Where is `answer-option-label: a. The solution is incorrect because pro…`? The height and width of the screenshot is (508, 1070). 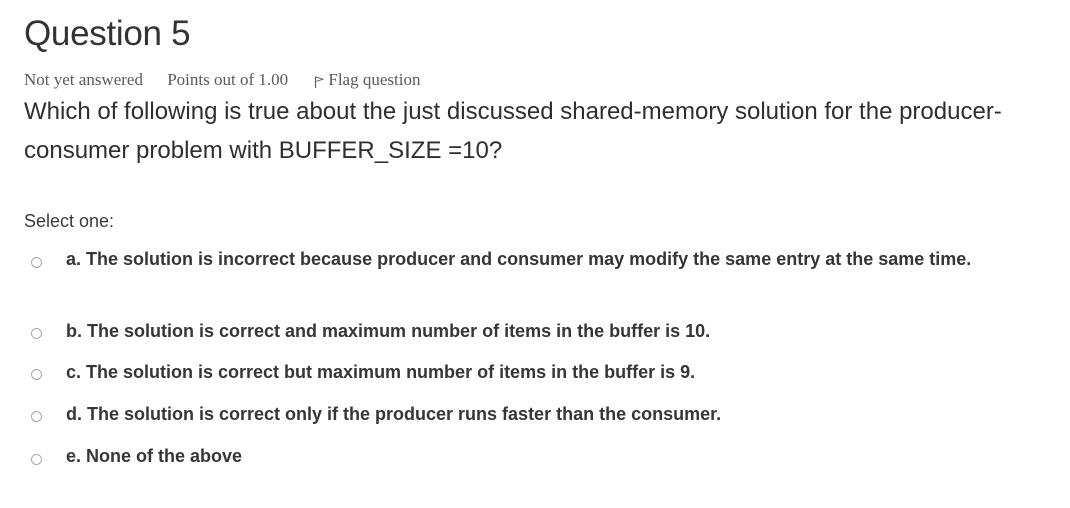 answer-option-label: a. The solution is incorrect because pro… is located at coordinates (519, 259).